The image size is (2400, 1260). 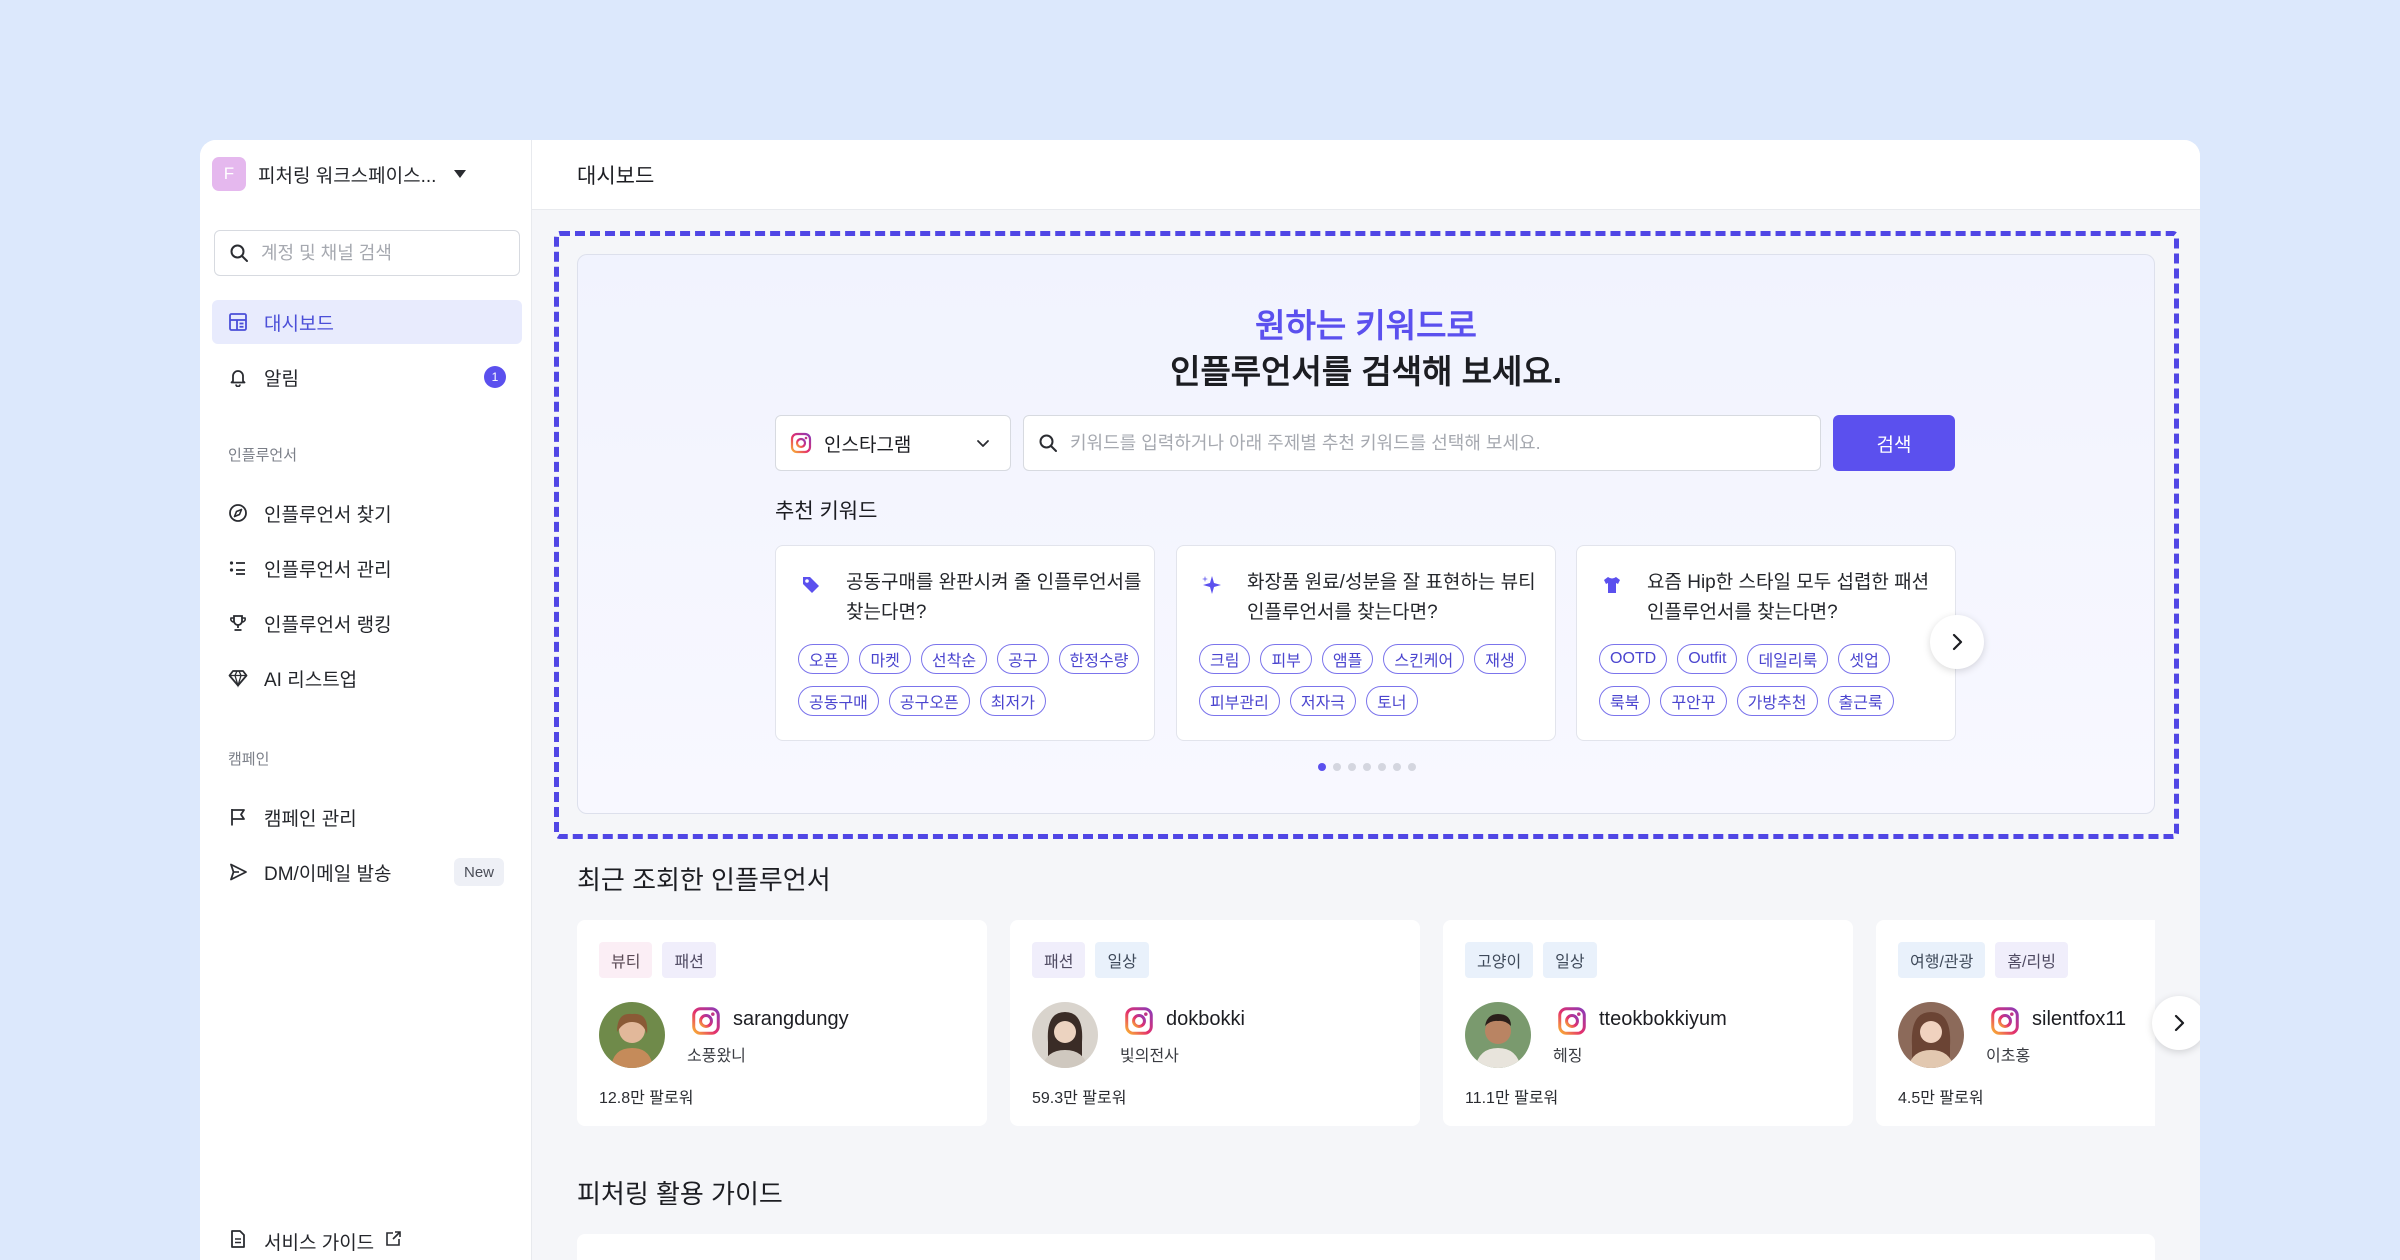 What do you see at coordinates (1860, 701) in the screenshot?
I see `keyword-tag: 출근룩` at bounding box center [1860, 701].